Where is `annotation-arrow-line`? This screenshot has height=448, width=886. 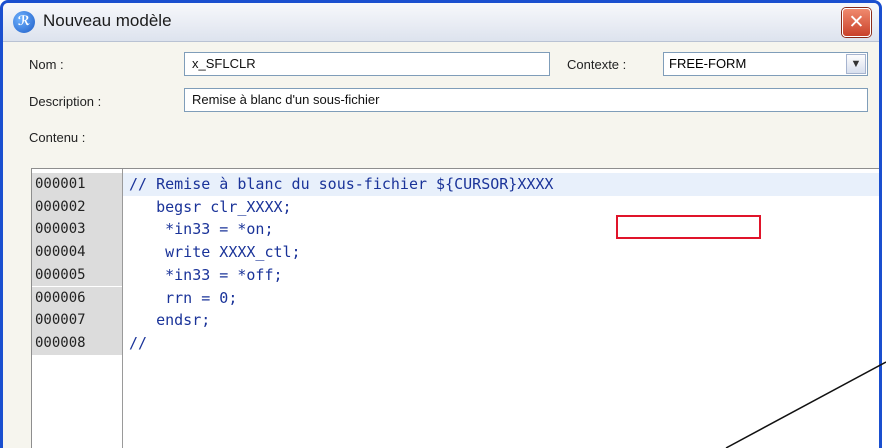 annotation-arrow-line is located at coordinates (805, 404).